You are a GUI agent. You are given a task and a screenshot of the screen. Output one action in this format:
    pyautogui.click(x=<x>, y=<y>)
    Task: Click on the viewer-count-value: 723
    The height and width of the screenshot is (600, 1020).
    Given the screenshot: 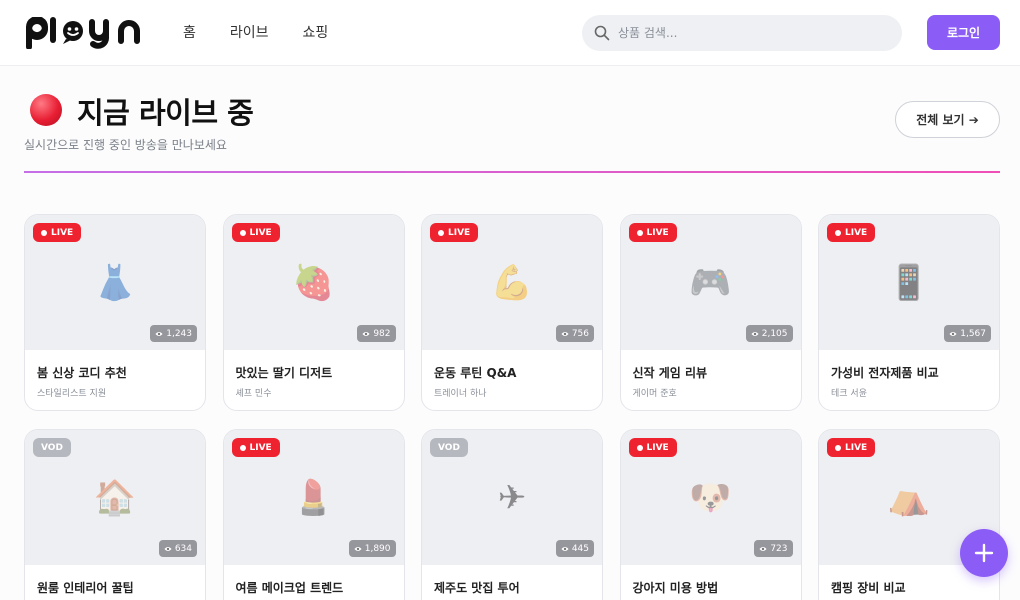 What is the action you would take?
    pyautogui.click(x=779, y=548)
    